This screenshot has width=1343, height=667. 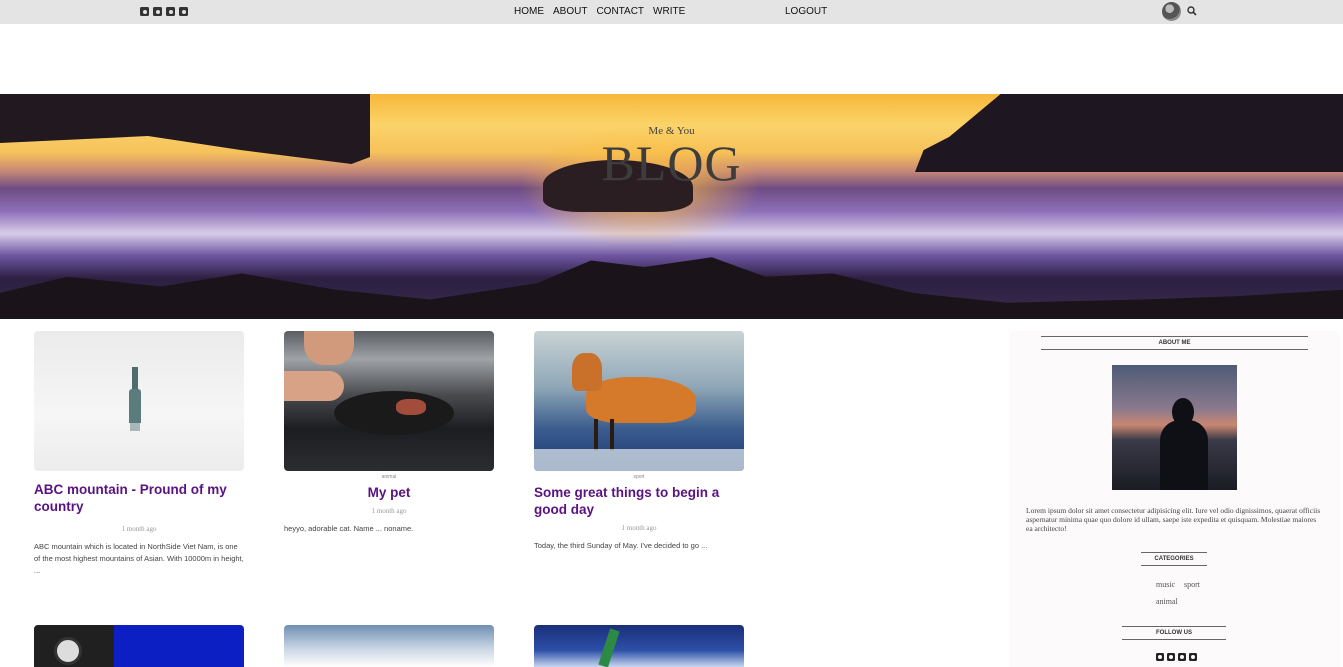 What do you see at coordinates (529, 11) in the screenshot?
I see `nav-home: HOME` at bounding box center [529, 11].